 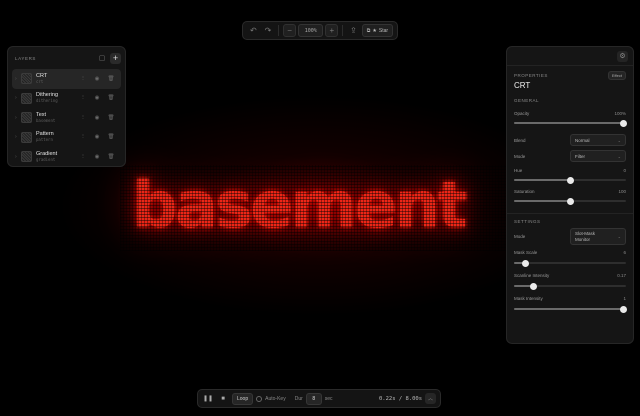 What do you see at coordinates (624, 298) in the screenshot?
I see `mask-intensity-value: 1` at bounding box center [624, 298].